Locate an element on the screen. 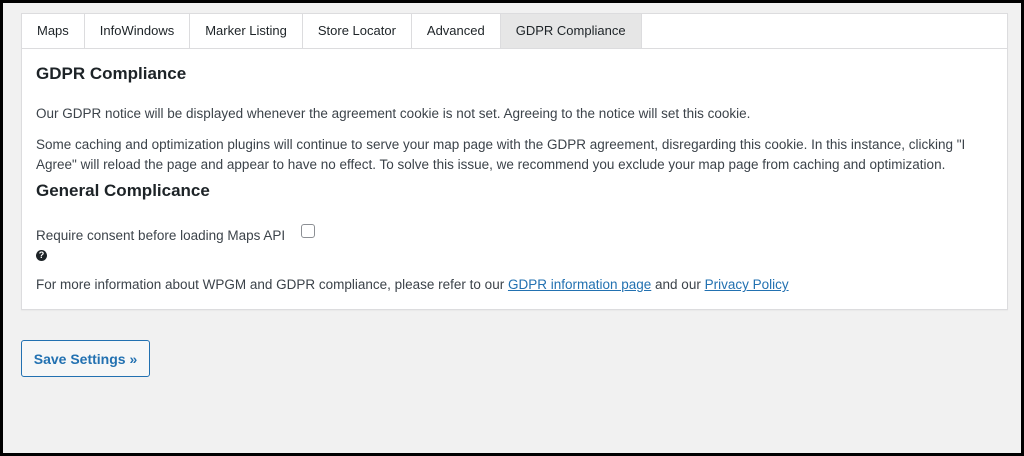  general-compliance-heading: General Complicance is located at coordinates (123, 190).